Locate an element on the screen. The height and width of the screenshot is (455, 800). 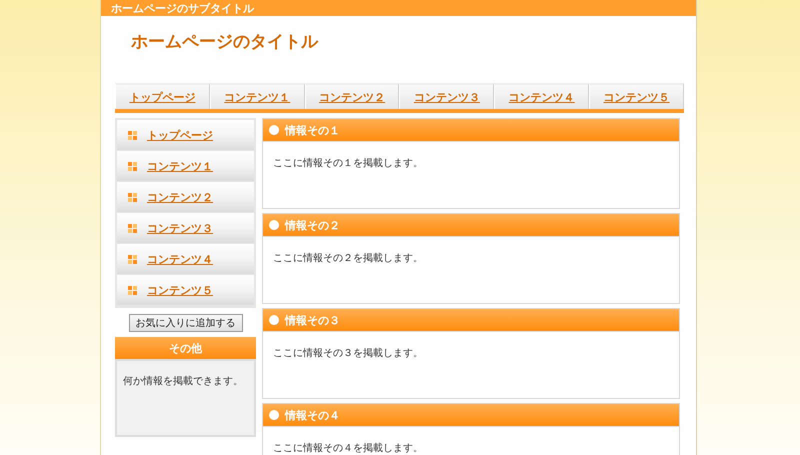
section-text: ここに情報その４を掲載します。 is located at coordinates (348, 448).